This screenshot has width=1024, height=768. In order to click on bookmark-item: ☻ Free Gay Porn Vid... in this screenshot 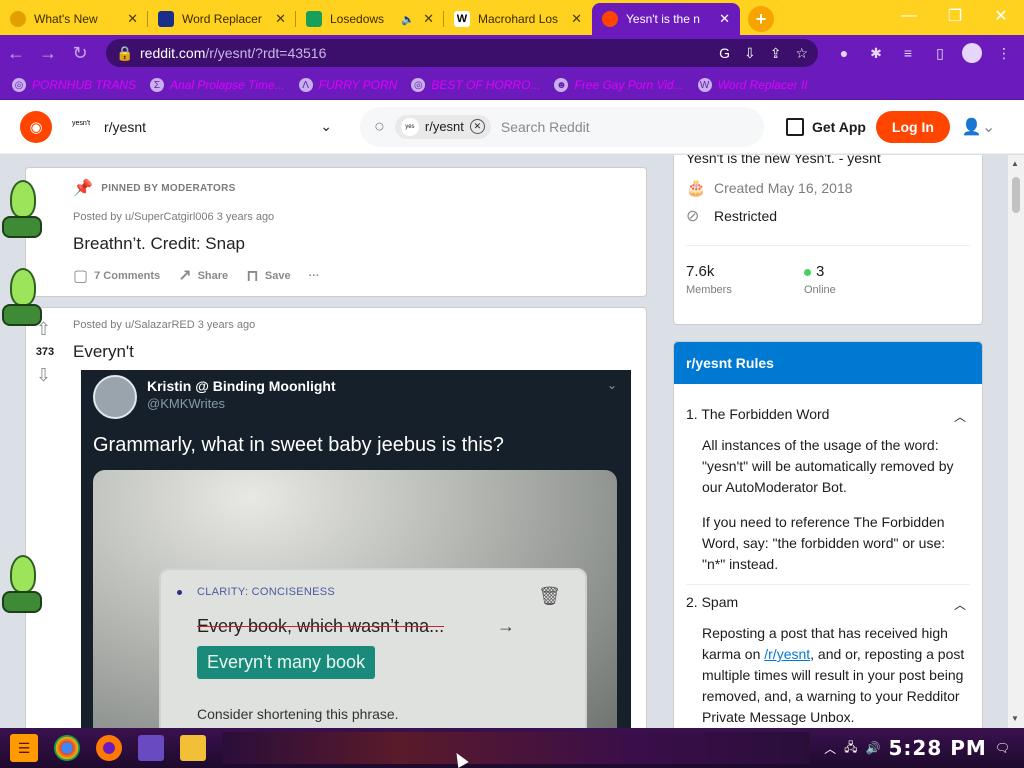, I will do `click(619, 85)`.